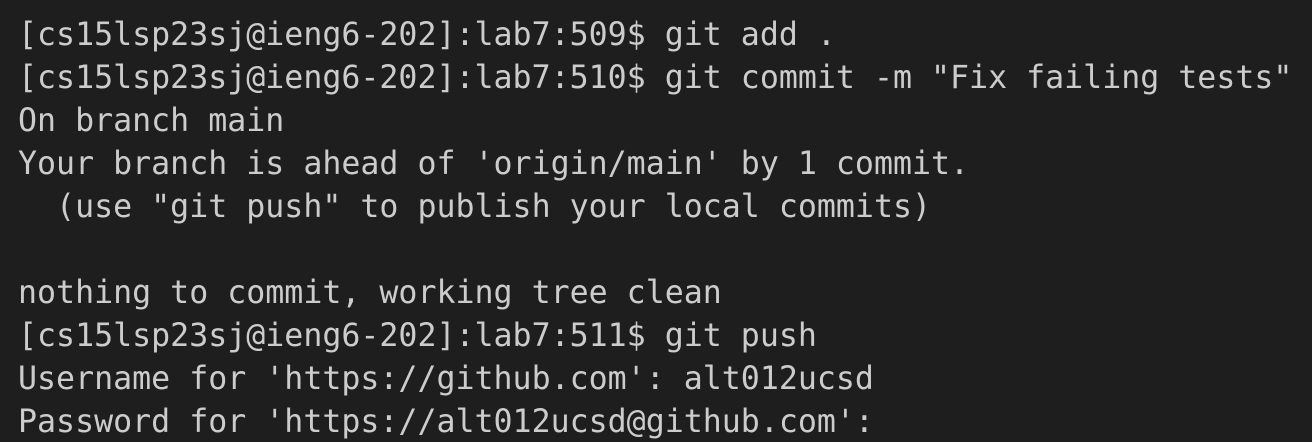  What do you see at coordinates (370, 293) in the screenshot?
I see `terminal-line-working-tree-clean: nothing to commit, working tree clean` at bounding box center [370, 293].